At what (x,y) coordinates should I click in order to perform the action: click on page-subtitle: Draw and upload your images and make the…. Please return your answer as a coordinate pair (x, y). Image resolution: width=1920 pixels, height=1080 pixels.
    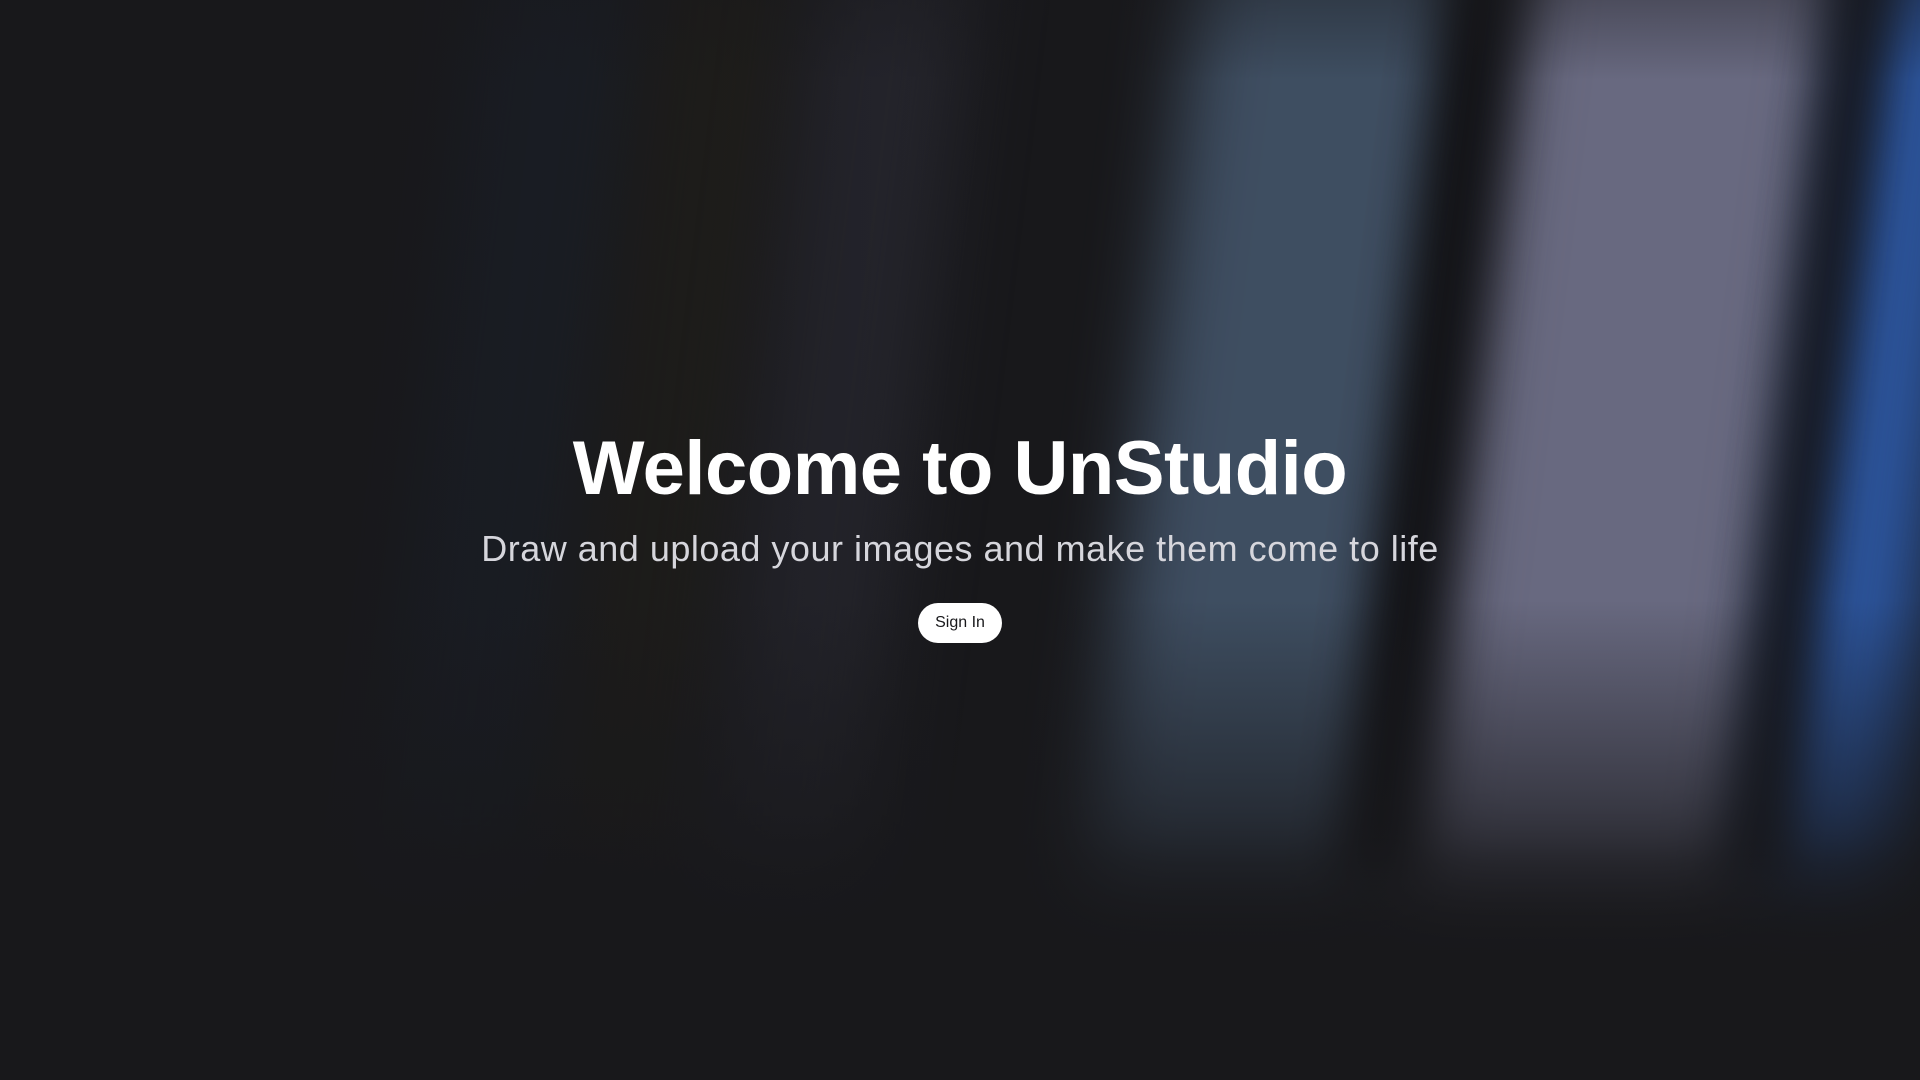
    Looking at the image, I should click on (960, 548).